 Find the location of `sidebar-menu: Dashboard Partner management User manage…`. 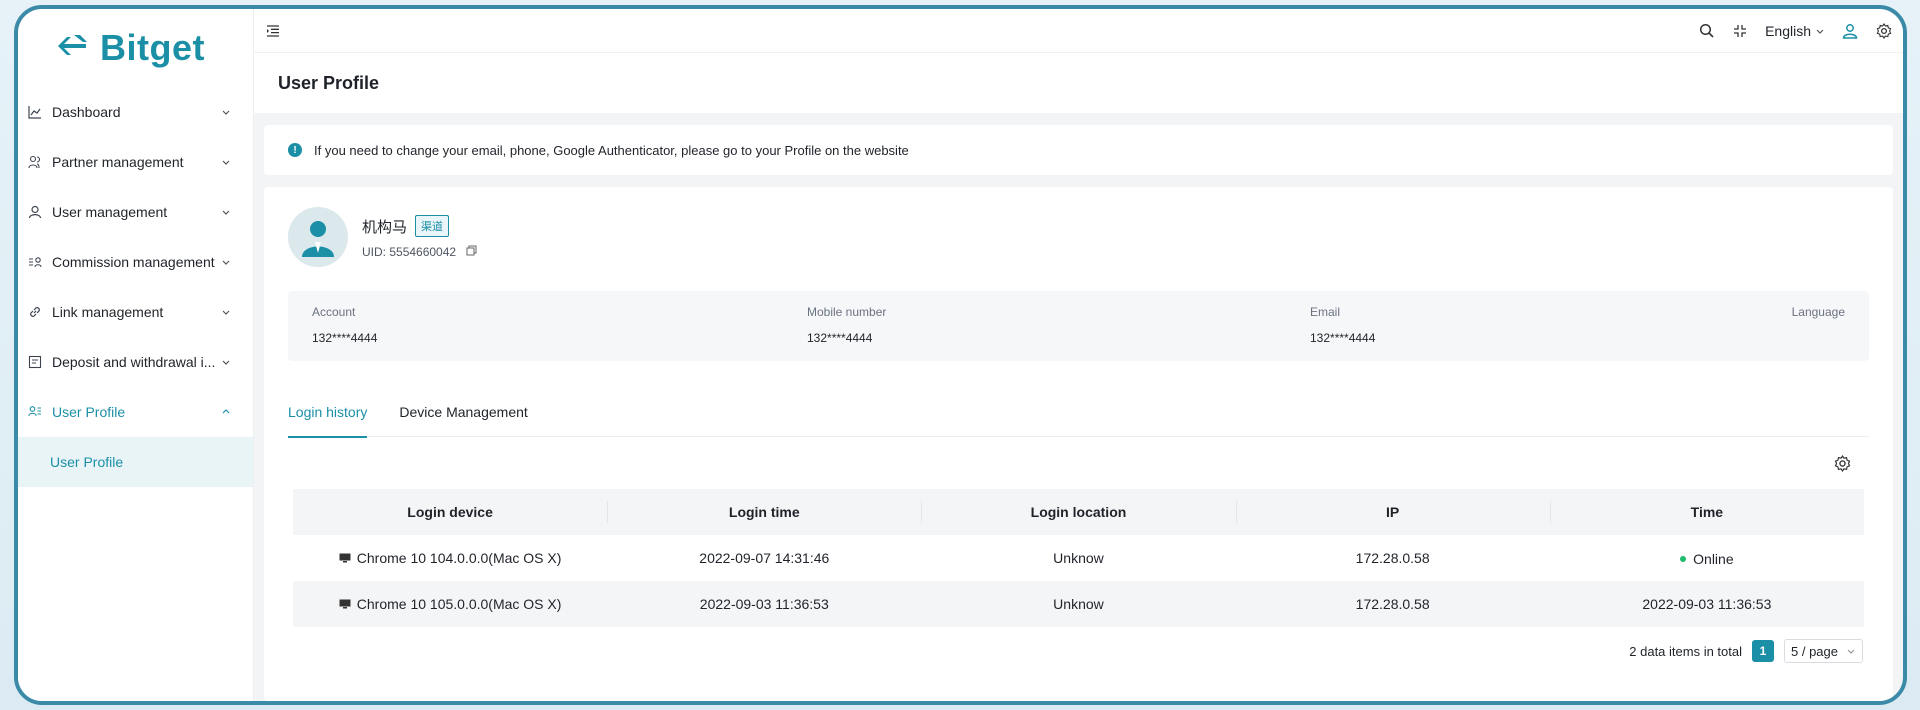

sidebar-menu: Dashboard Partner management User manage… is located at coordinates (135, 287).